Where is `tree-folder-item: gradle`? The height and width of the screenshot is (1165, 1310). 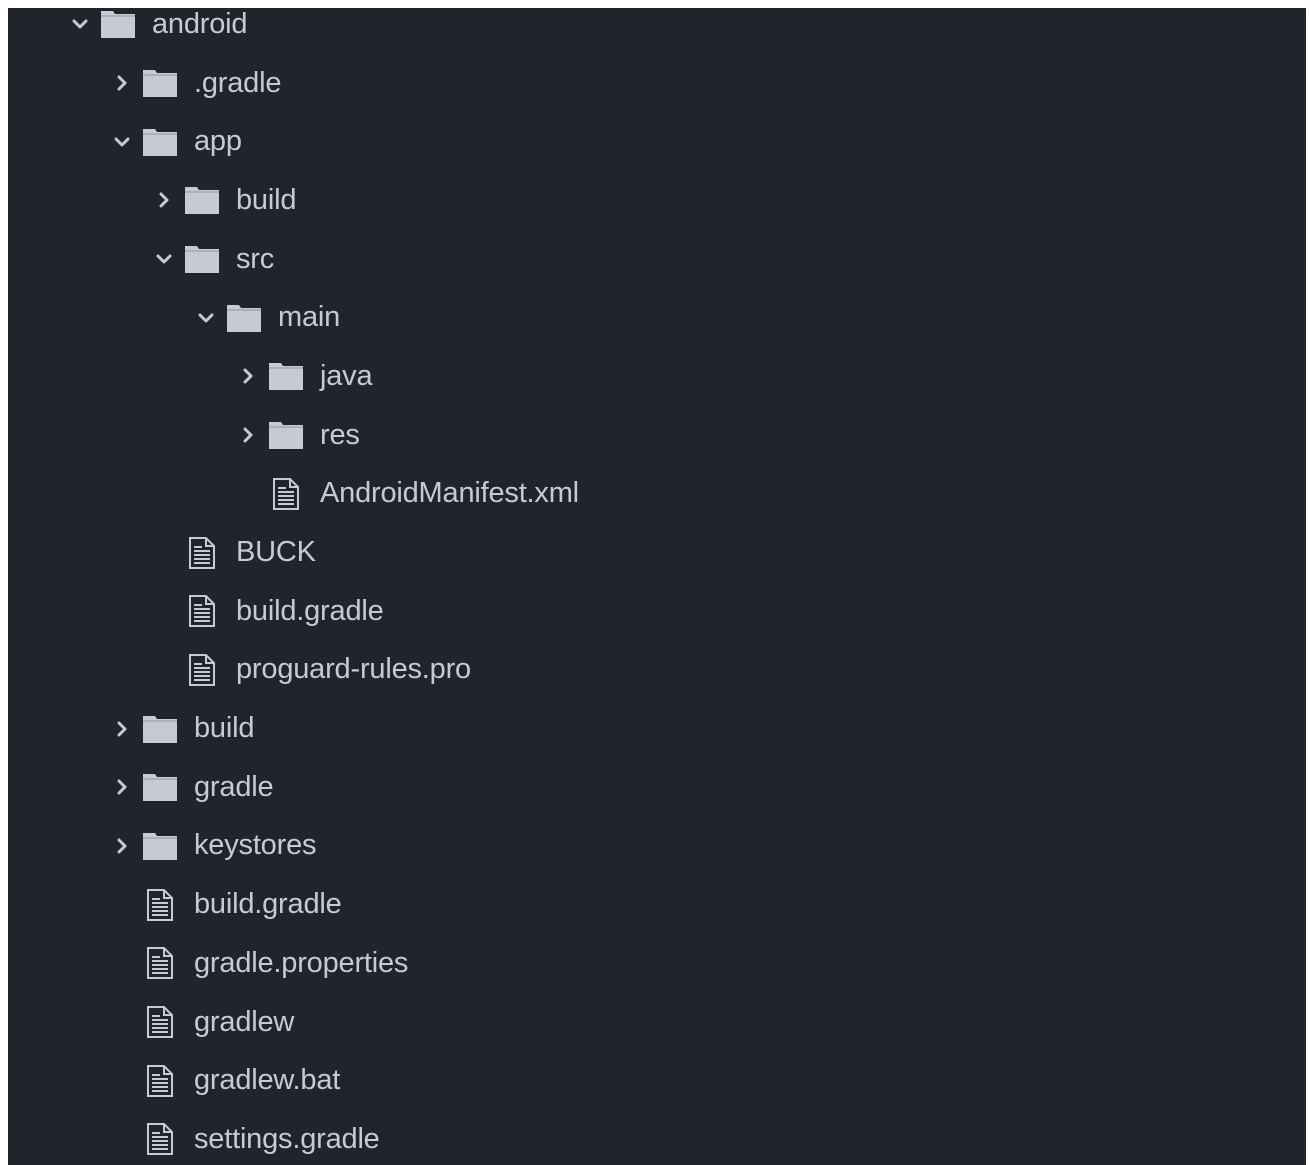
tree-folder-item: gradle is located at coordinates (657, 787).